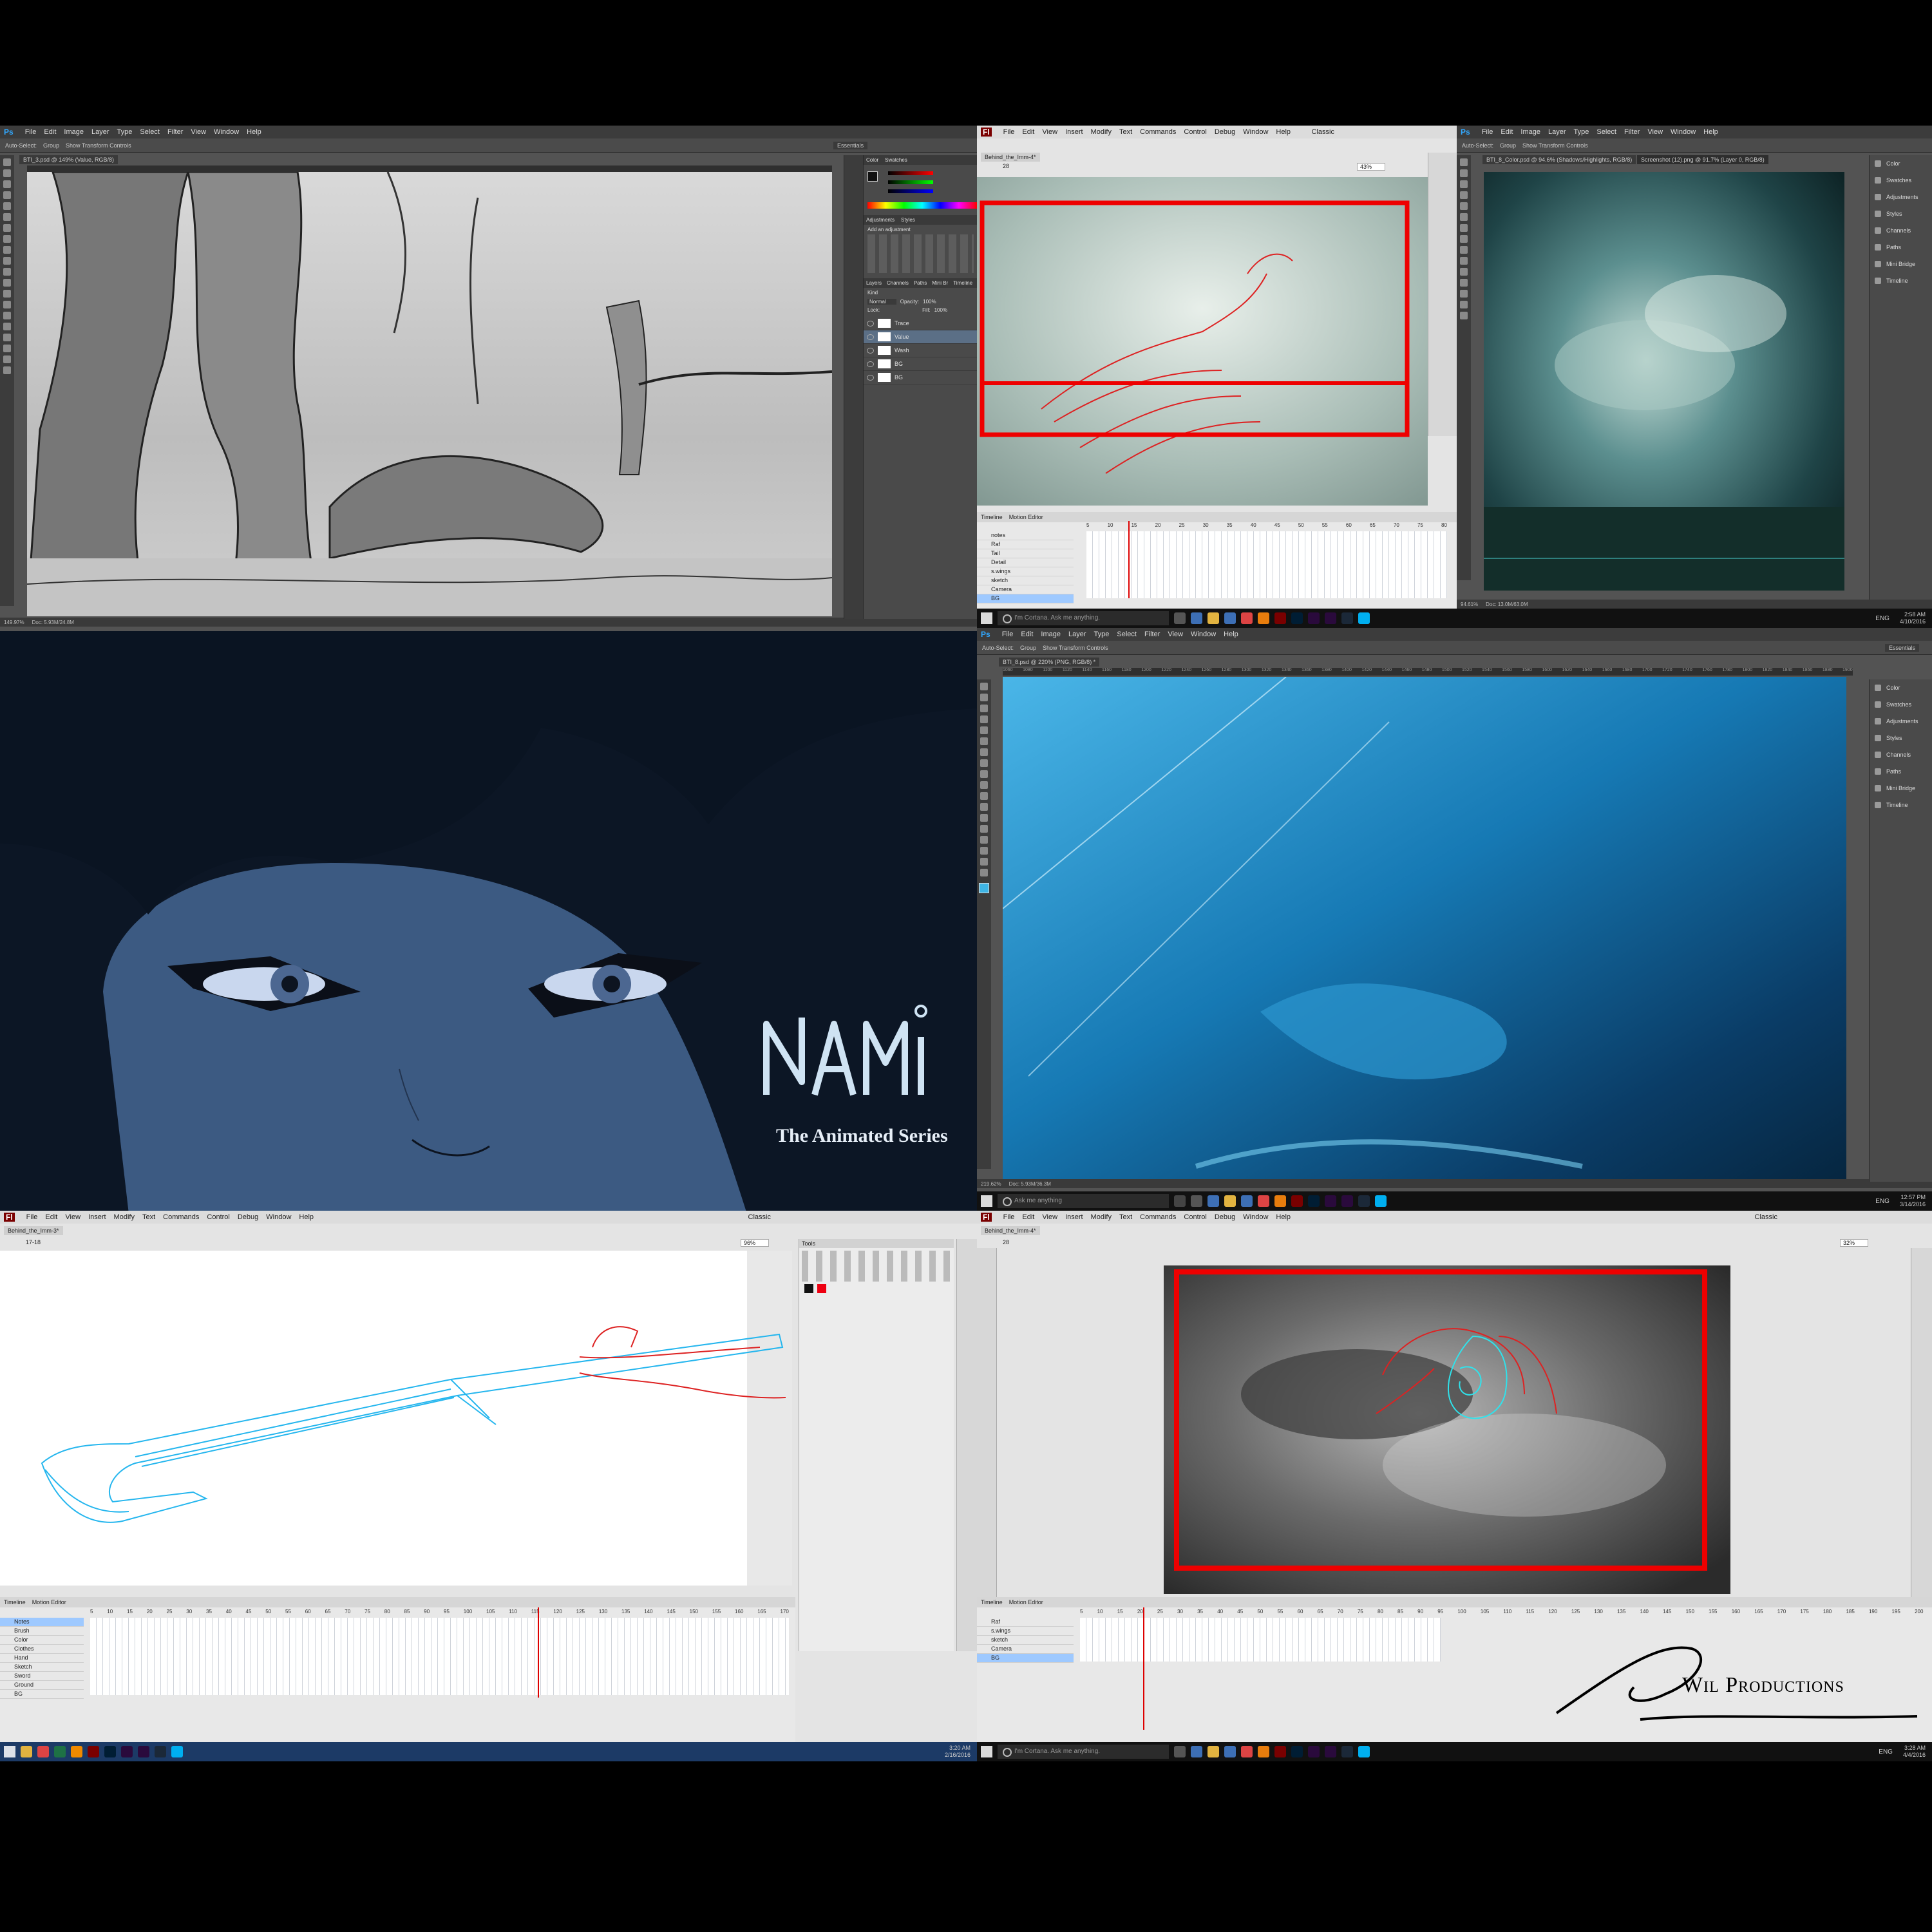 The width and height of the screenshot is (1932, 1932). What do you see at coordinates (910, 191) in the screenshot?
I see `blue-slider` at bounding box center [910, 191].